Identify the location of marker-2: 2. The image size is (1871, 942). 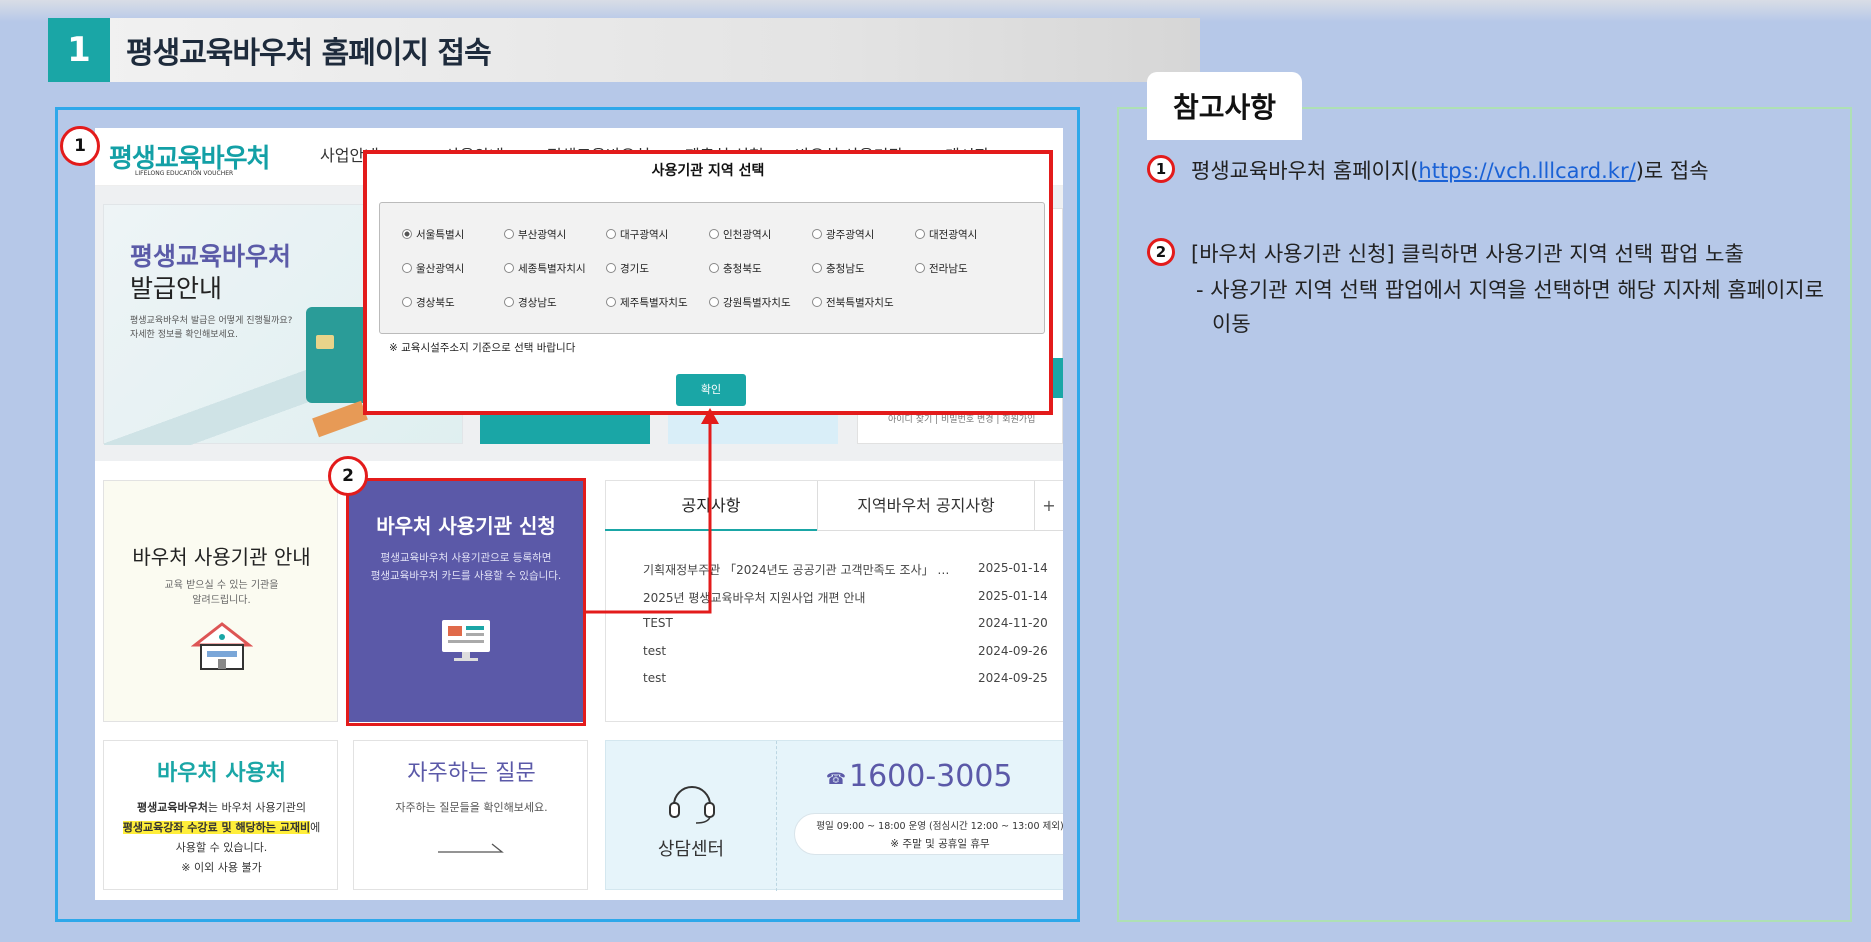
(348, 476).